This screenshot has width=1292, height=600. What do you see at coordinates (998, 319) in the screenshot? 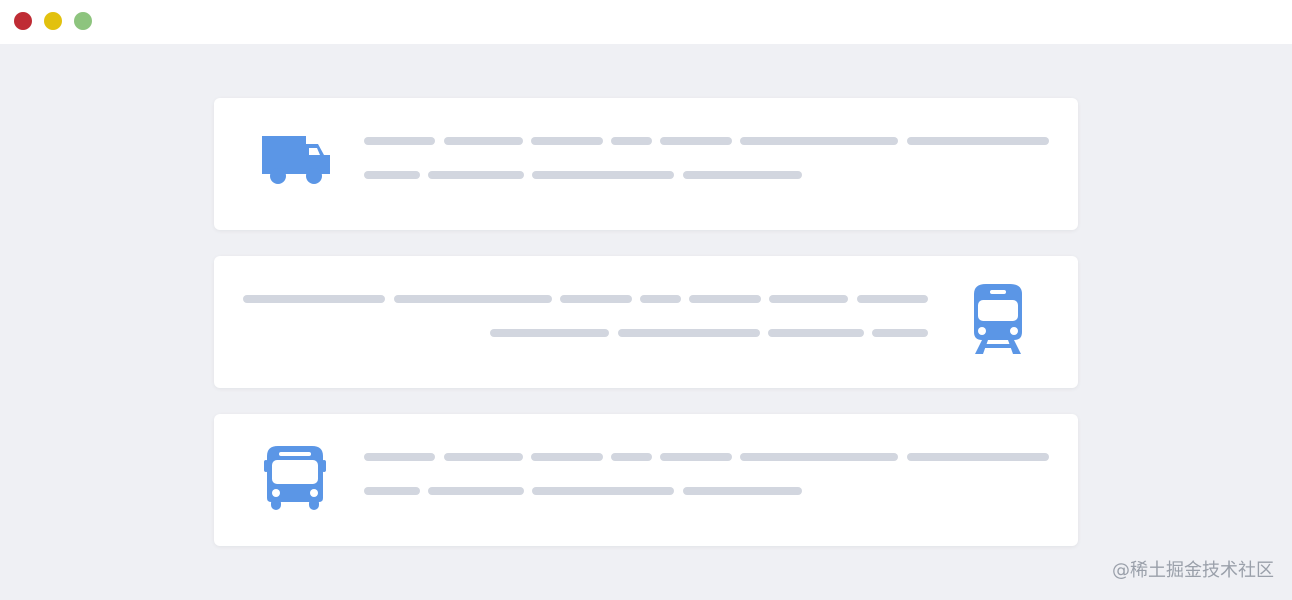
I see `train-icon` at bounding box center [998, 319].